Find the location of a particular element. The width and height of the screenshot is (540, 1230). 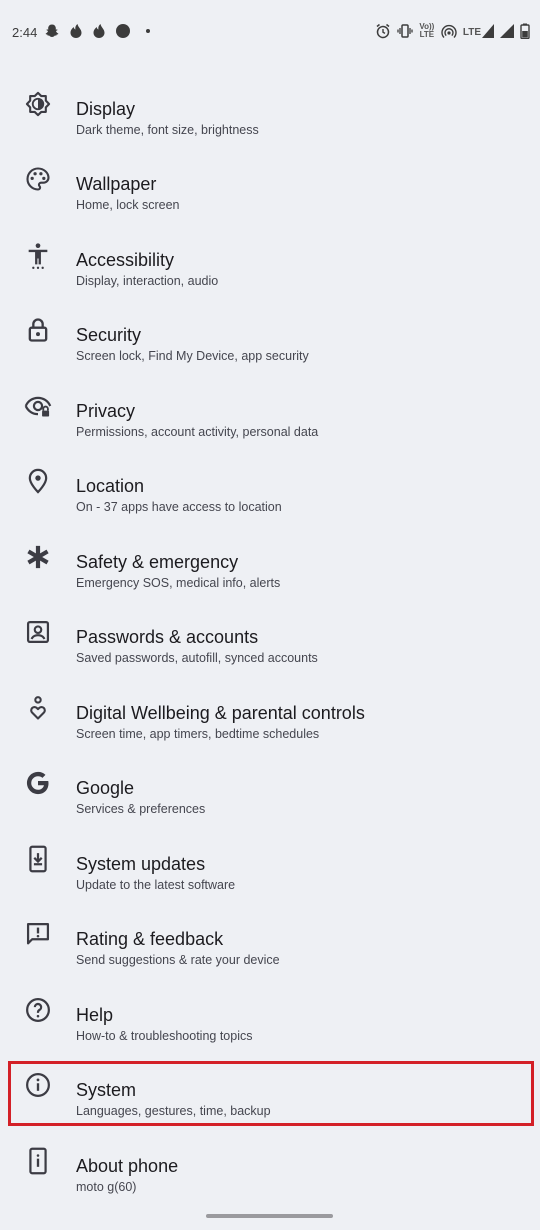

google-g-icon is located at coordinates (38, 783).